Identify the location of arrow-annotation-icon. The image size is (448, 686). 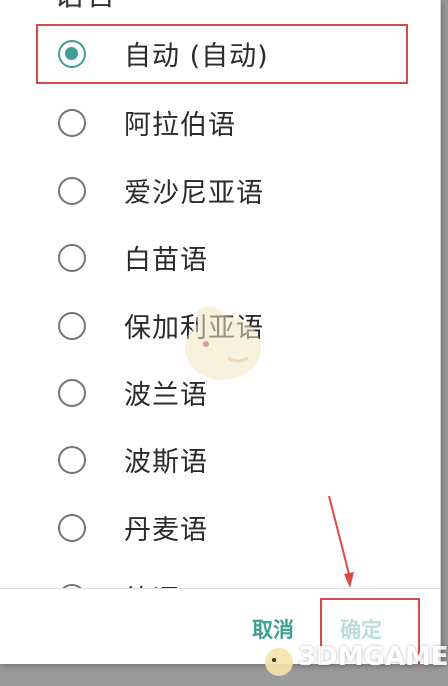
(341, 541).